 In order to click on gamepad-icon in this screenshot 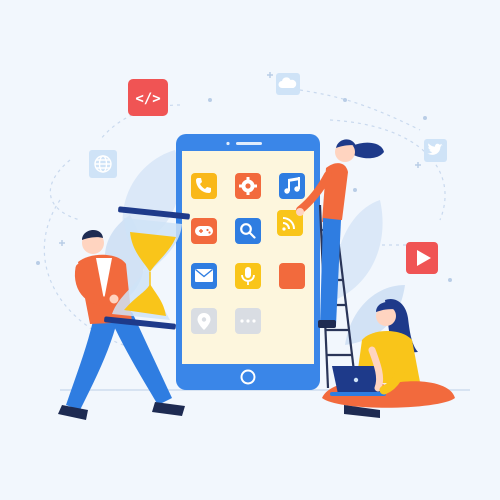, I will do `click(204, 231)`.